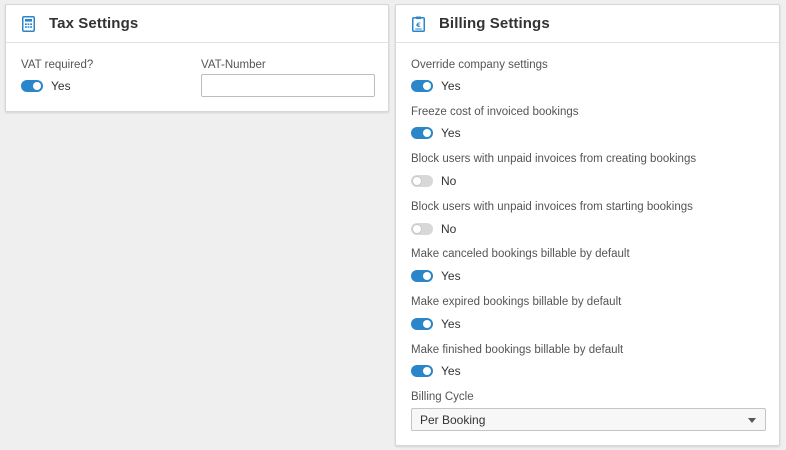 This screenshot has width=786, height=450. What do you see at coordinates (433, 181) in the screenshot?
I see `block-creating-bookings-row: No` at bounding box center [433, 181].